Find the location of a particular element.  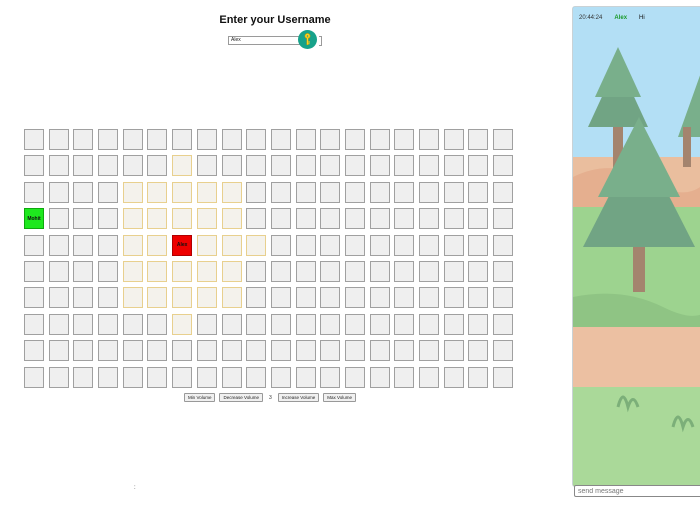

send-message-input is located at coordinates (637, 491).